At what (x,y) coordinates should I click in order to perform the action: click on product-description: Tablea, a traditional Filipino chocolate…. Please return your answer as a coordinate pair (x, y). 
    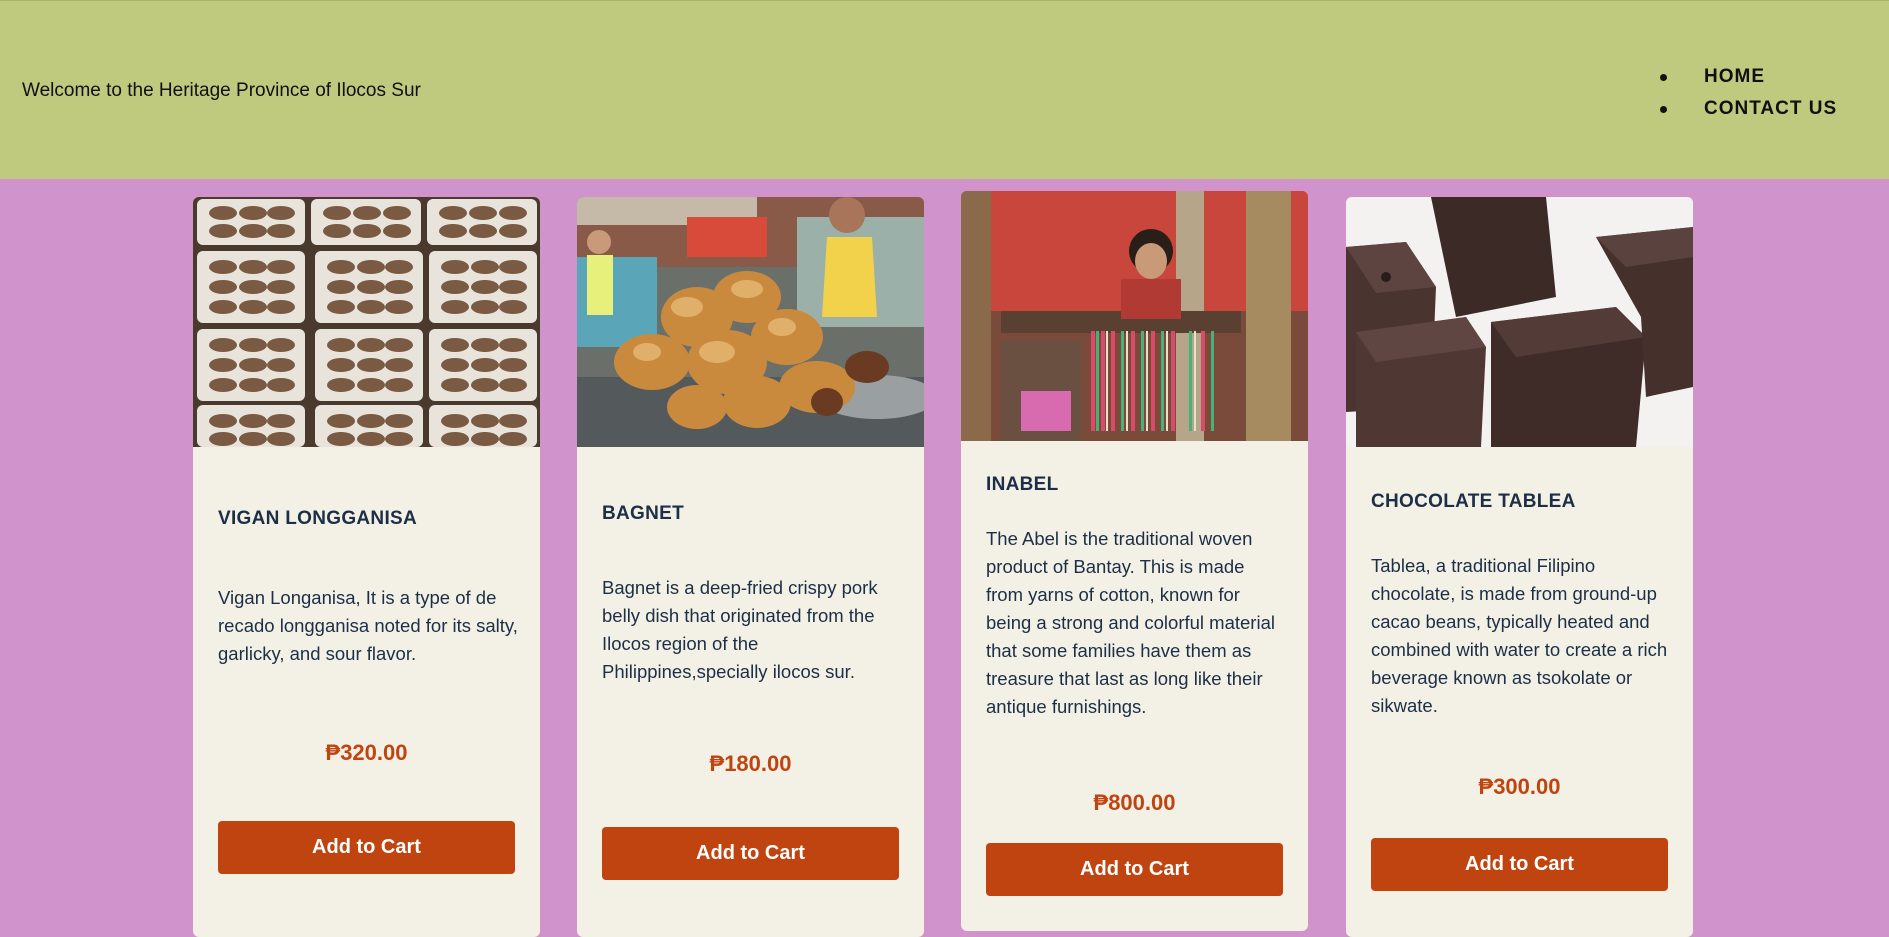
    Looking at the image, I should click on (1519, 635).